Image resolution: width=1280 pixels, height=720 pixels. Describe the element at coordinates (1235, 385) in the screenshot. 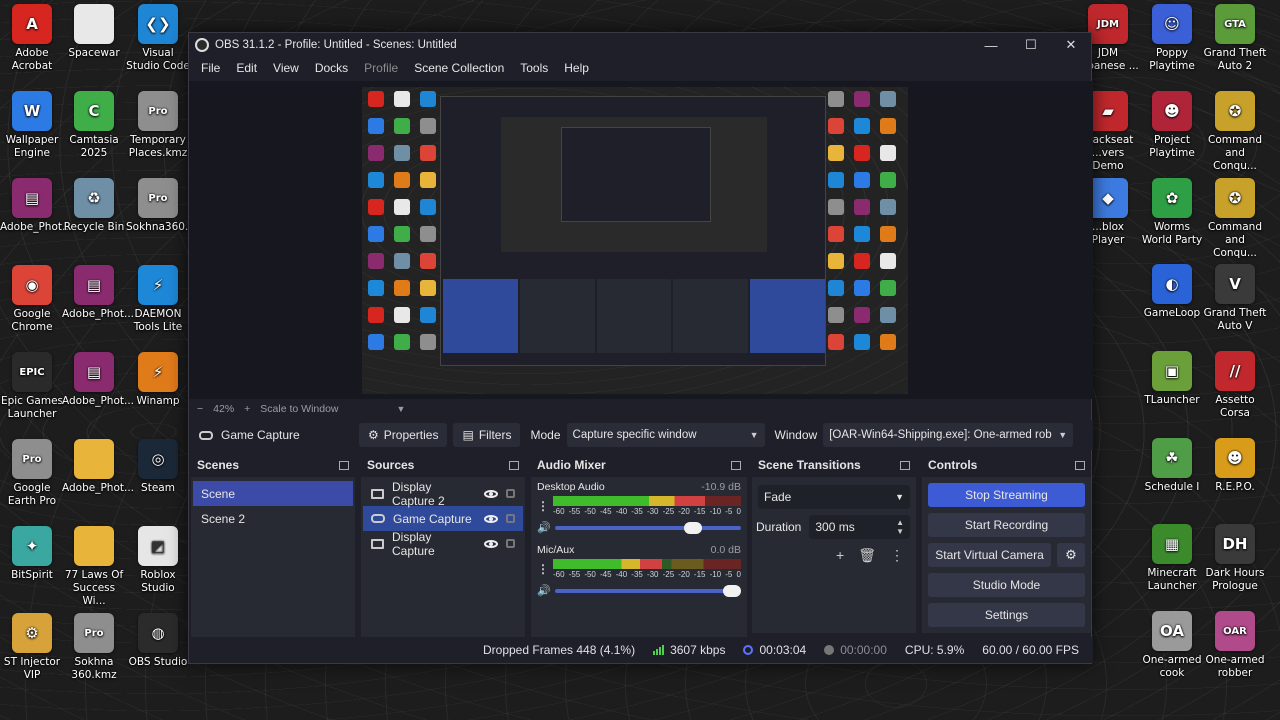

I see `desktop-icon: // Assetto Corsa` at that location.